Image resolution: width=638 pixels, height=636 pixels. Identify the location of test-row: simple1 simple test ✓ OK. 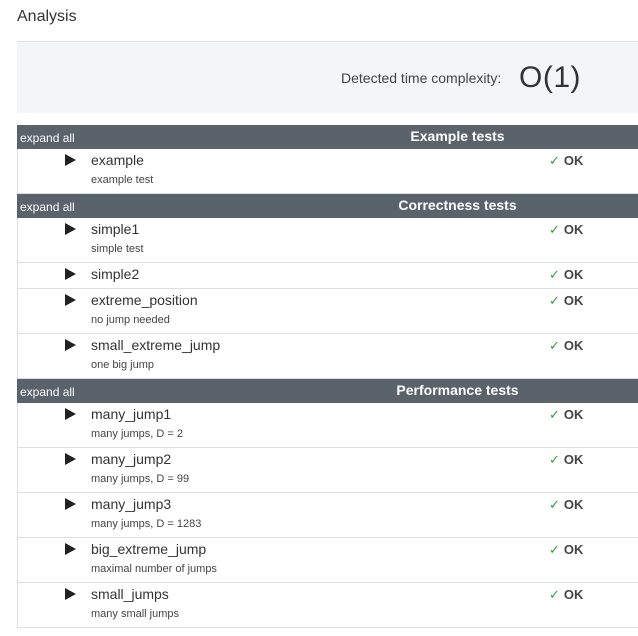
(327, 240).